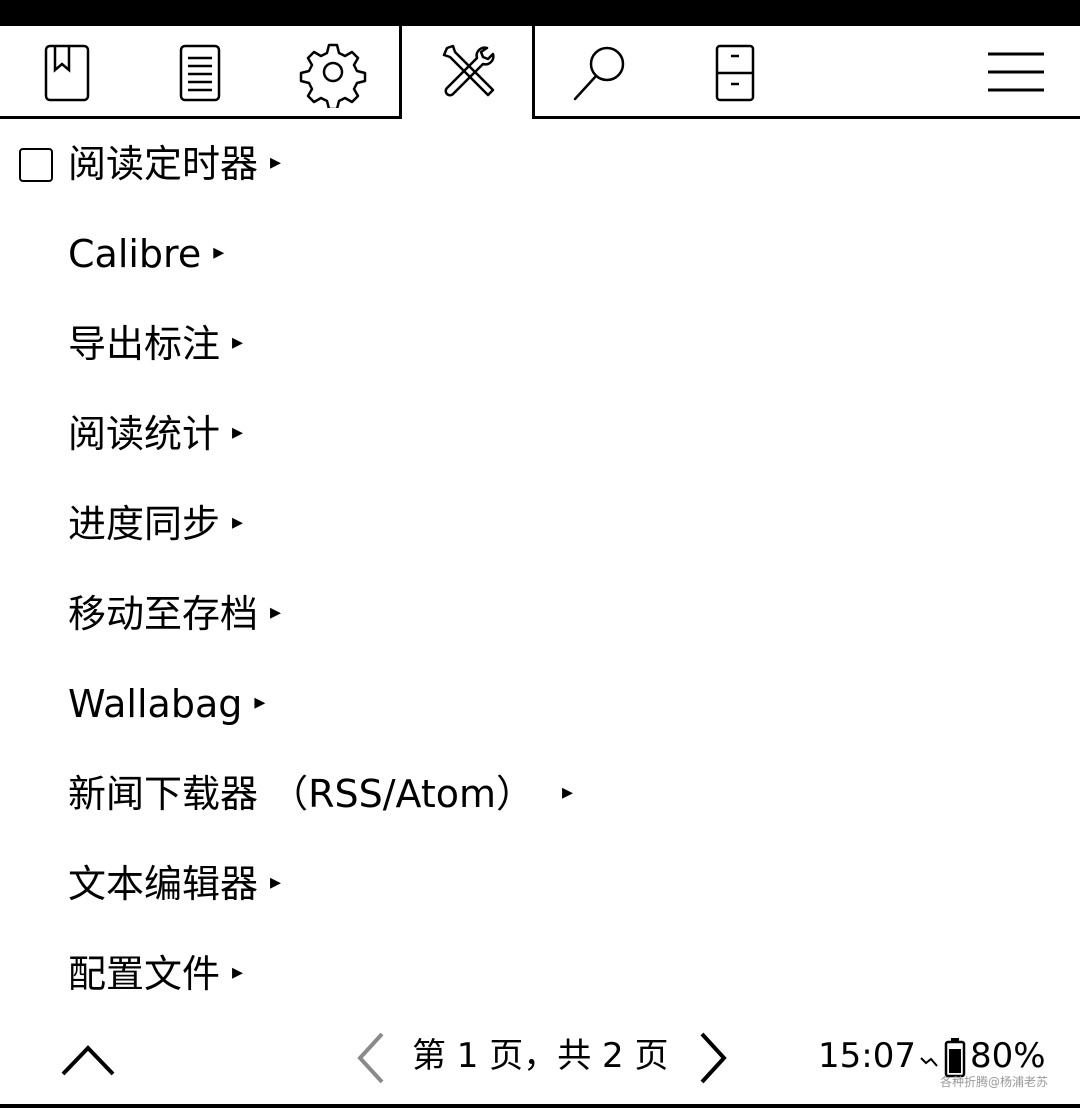  I want to click on menu-item-text: 进度同步, so click(144, 523).